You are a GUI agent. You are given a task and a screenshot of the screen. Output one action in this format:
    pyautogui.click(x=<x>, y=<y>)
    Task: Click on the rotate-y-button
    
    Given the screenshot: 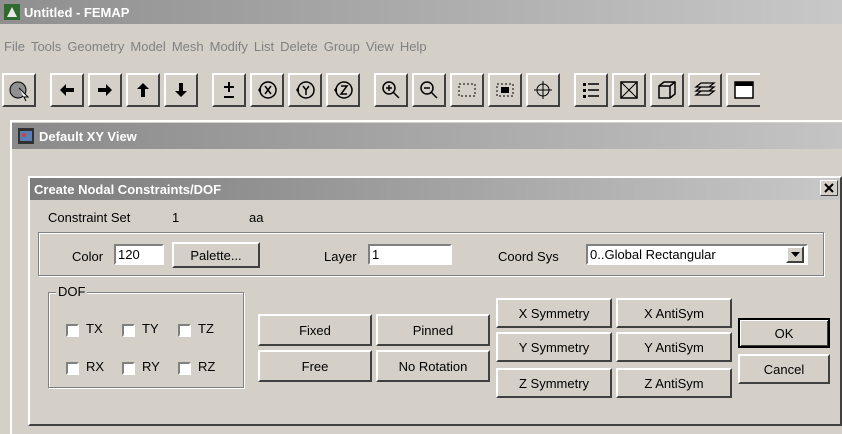 What is the action you would take?
    pyautogui.click(x=305, y=90)
    